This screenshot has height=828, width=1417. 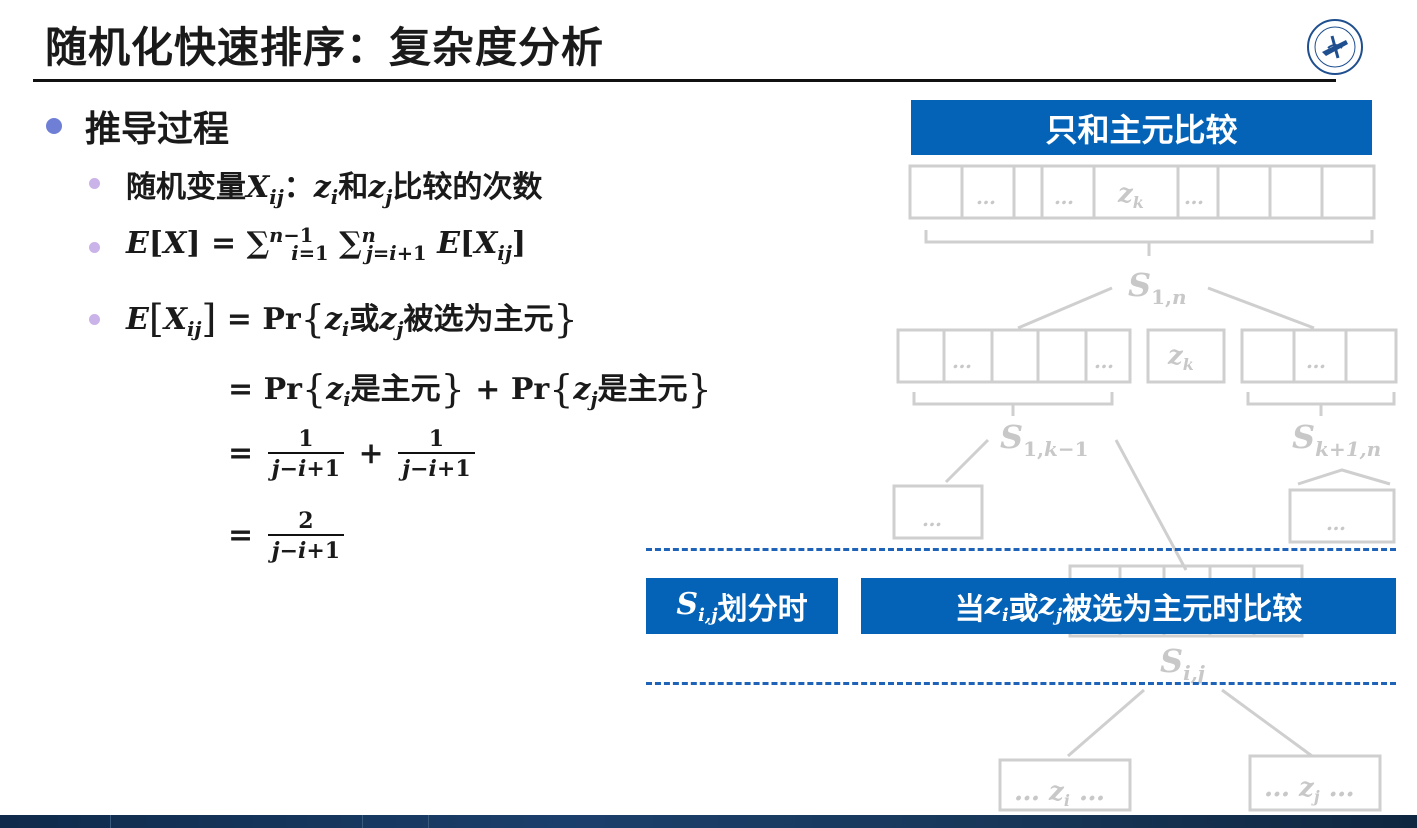 What do you see at coordinates (157, 129) in the screenshot?
I see `section-heading: 推导过程` at bounding box center [157, 129].